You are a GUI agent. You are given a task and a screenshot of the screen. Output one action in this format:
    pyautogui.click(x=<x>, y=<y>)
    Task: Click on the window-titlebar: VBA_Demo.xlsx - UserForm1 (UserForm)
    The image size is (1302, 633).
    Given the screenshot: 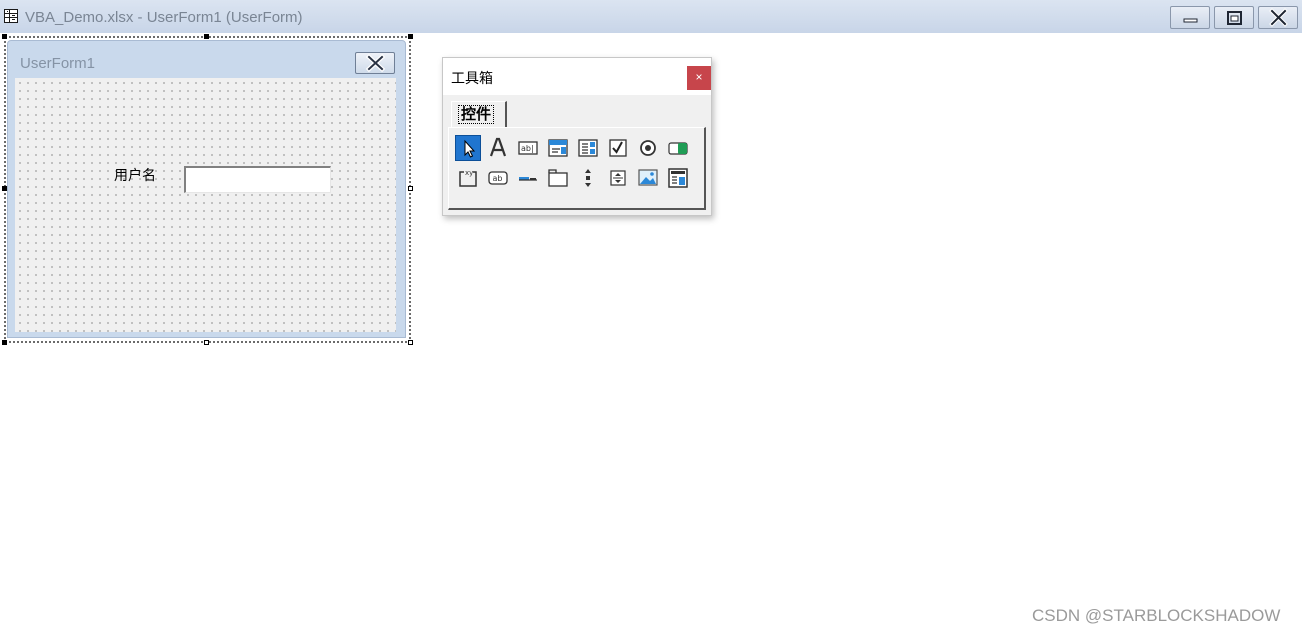 What is the action you would take?
    pyautogui.click(x=651, y=16)
    